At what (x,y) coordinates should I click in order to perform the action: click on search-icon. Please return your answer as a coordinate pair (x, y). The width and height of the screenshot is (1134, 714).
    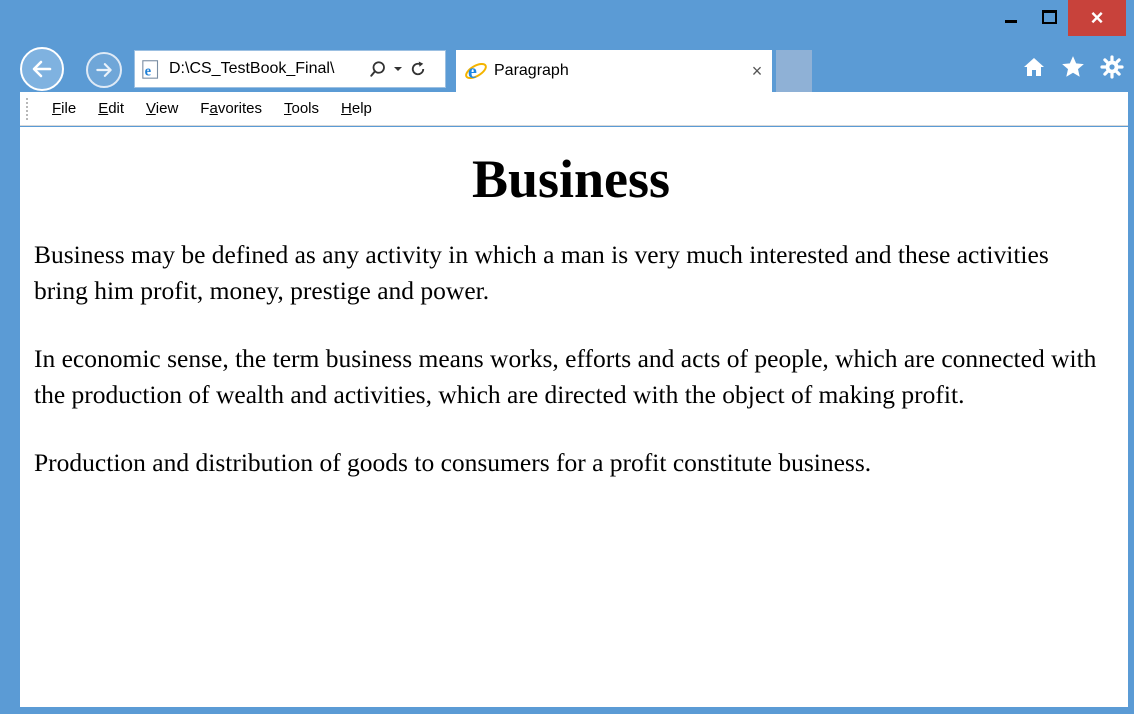
    Looking at the image, I should click on (378, 69).